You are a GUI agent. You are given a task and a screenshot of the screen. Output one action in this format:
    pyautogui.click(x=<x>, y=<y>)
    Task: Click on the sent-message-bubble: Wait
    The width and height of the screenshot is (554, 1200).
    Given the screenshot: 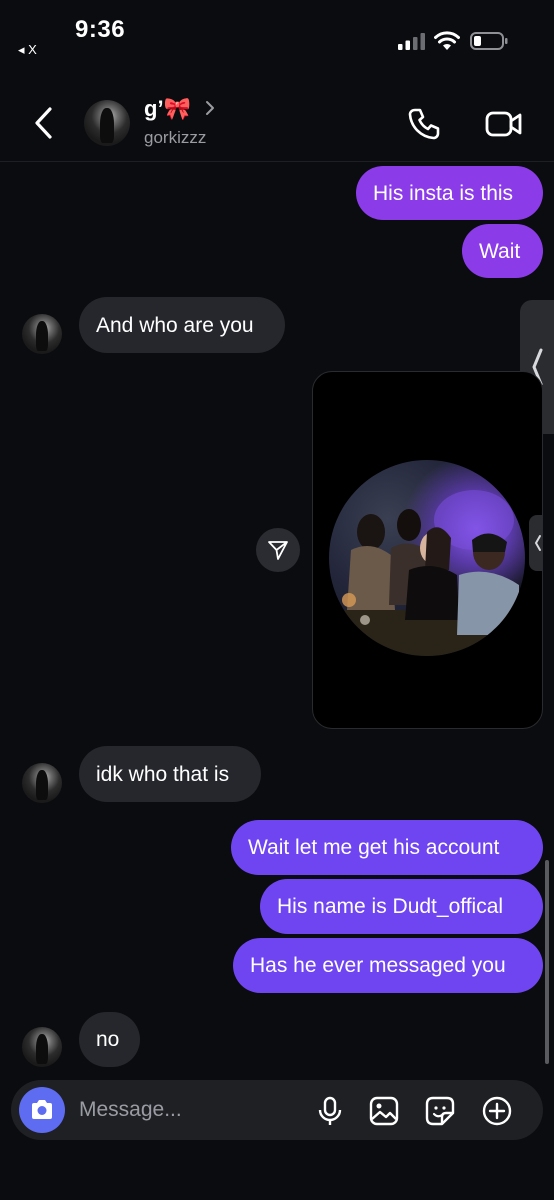 What is the action you would take?
    pyautogui.click(x=502, y=251)
    